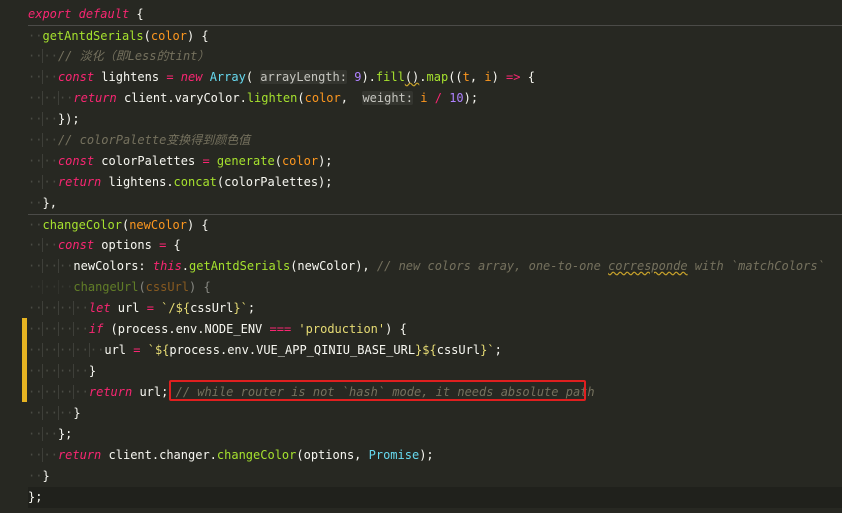 Image resolution: width=842 pixels, height=513 pixels. I want to click on code-line: ····// 淡化（即Less的tint）, so click(435, 56).